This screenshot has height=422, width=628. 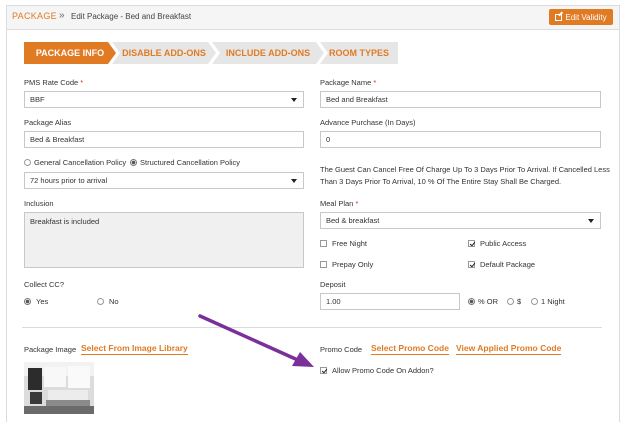 What do you see at coordinates (70, 53) in the screenshot?
I see `tab-label: PACKAGE INFO` at bounding box center [70, 53].